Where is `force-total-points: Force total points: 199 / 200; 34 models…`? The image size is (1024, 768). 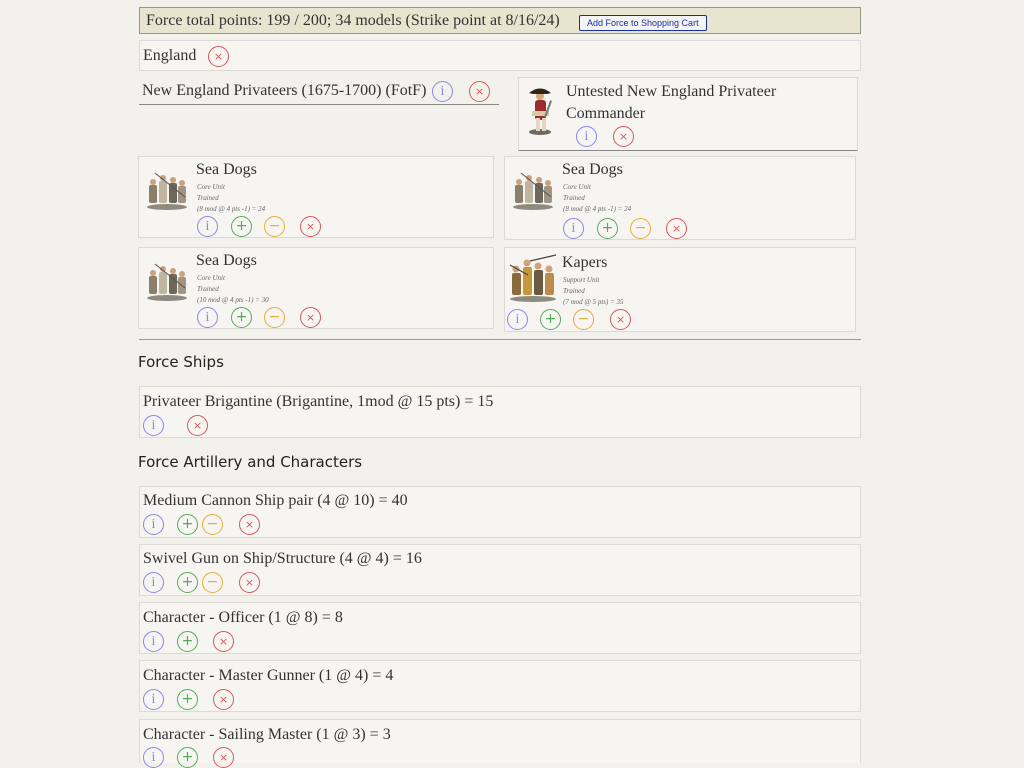 force-total-points: Force total points: 199 / 200; 34 models… is located at coordinates (353, 20).